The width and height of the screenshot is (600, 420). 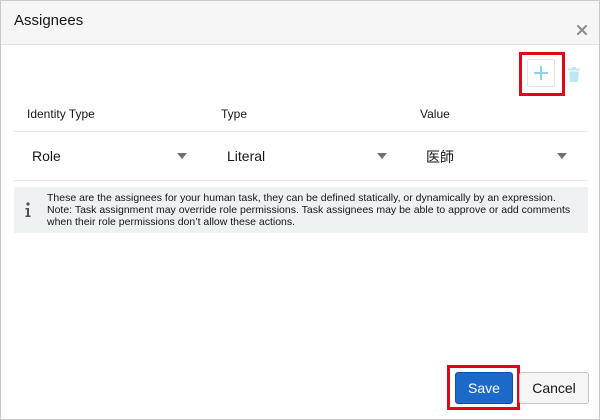 What do you see at coordinates (49, 20) in the screenshot?
I see `dialog-title: Assignees` at bounding box center [49, 20].